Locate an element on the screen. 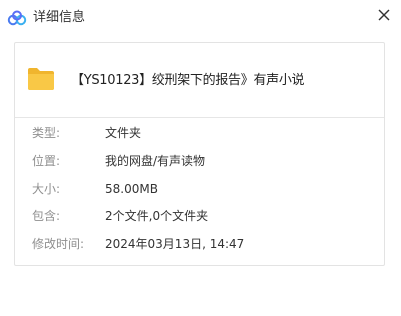 The image size is (401, 316). type-value: 文件夹 is located at coordinates (123, 133).